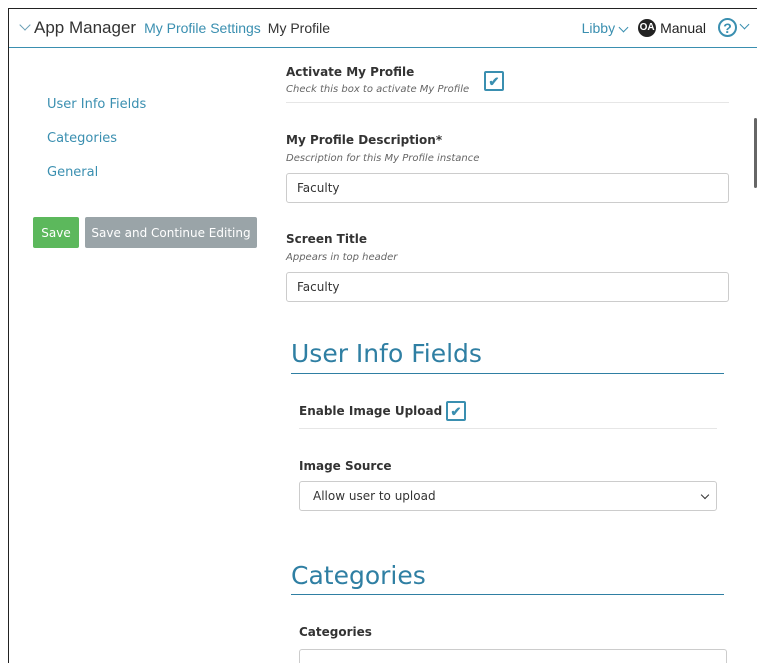  Describe the element at coordinates (96, 138) in the screenshot. I see `sidebar-item-categories: Categories` at that location.